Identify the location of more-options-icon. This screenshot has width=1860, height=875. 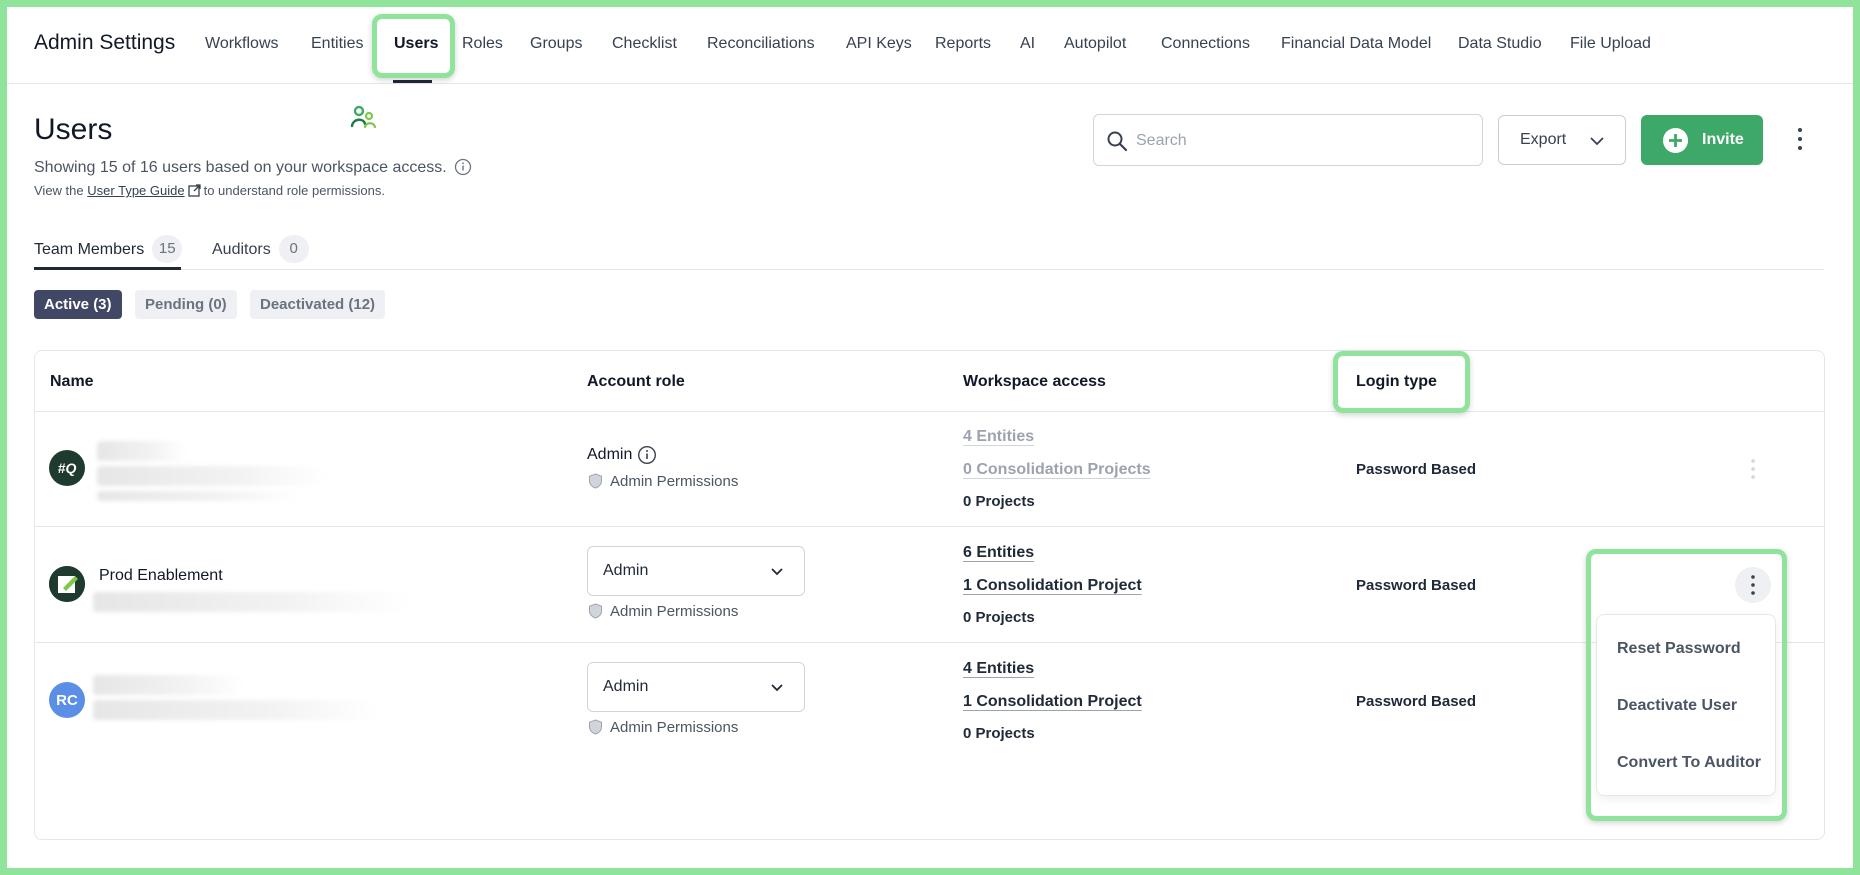
(1800, 139).